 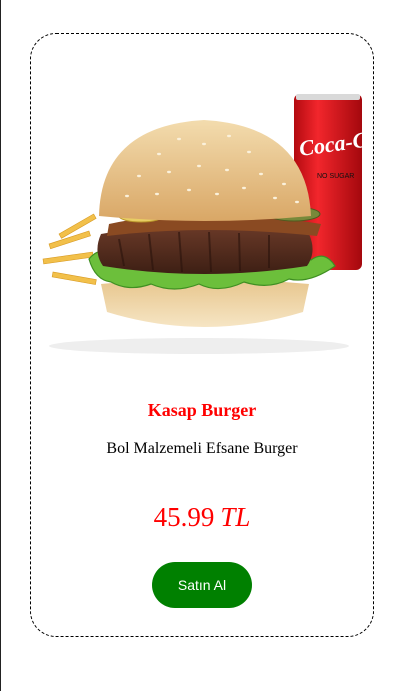 I want to click on svg-text: NO SUGAR, so click(x=335, y=176).